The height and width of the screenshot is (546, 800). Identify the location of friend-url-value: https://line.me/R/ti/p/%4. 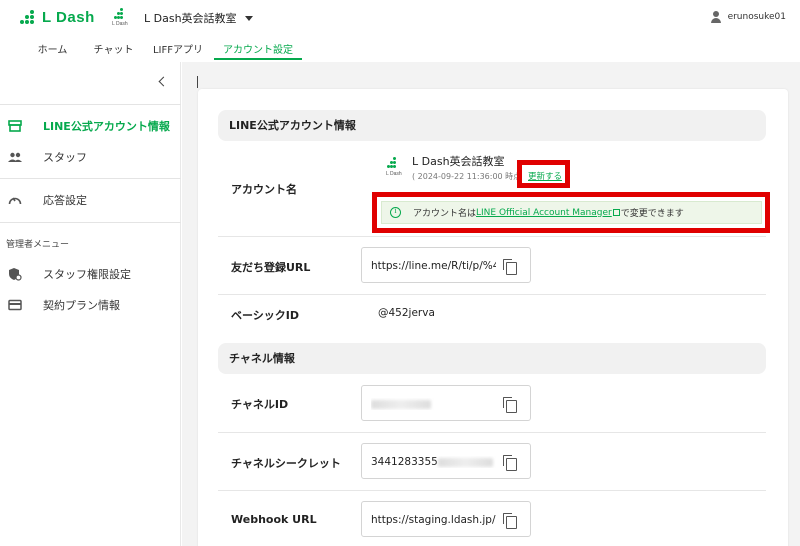
(433, 266).